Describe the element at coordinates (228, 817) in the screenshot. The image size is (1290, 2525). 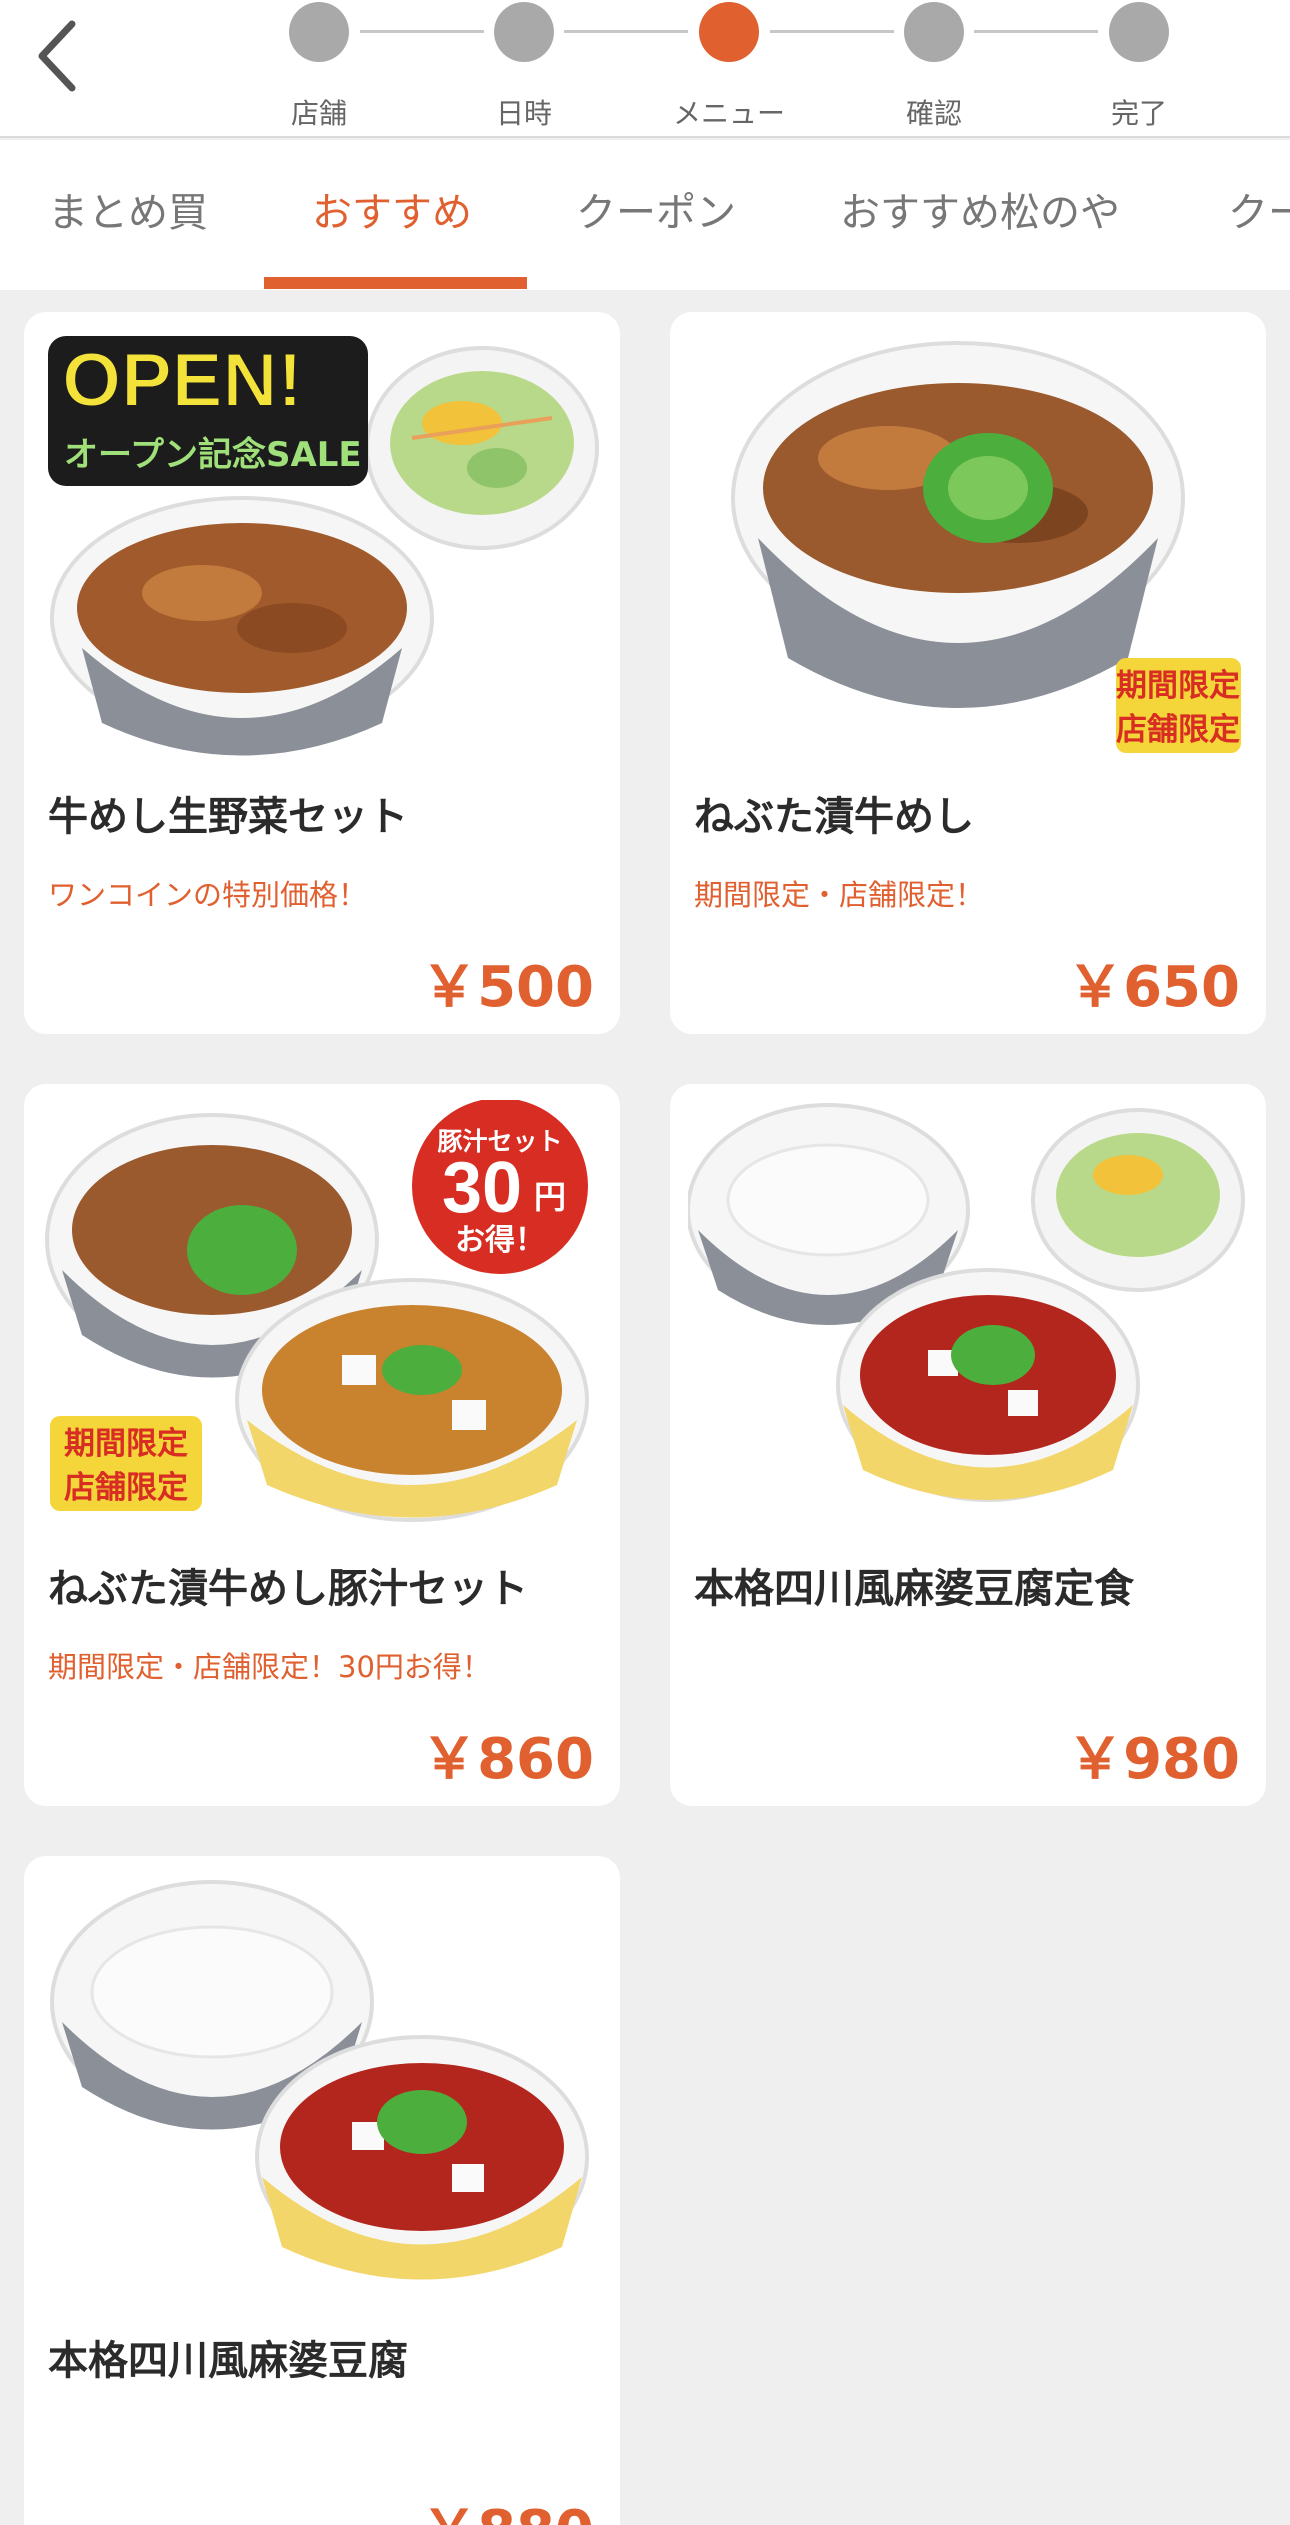
I see `product-name: 牛めし生野菜セット` at that location.